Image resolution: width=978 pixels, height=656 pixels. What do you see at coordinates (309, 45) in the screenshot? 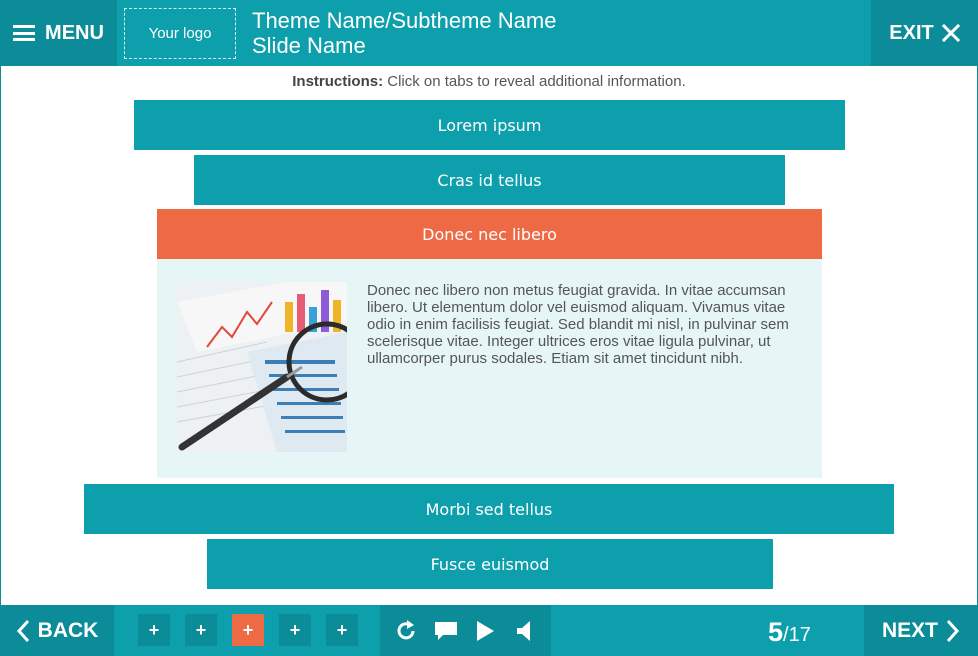
I see `slide-name: Slide Name` at bounding box center [309, 45].